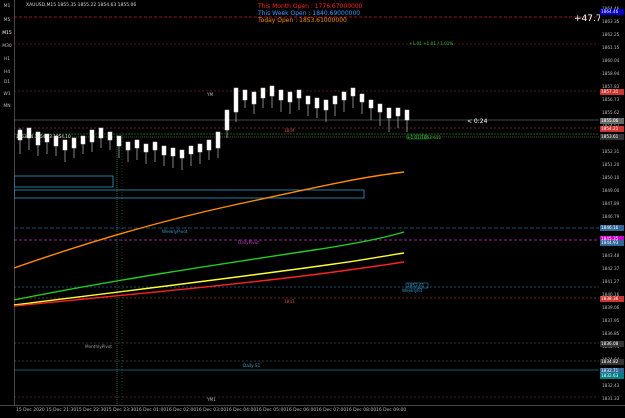  I want to click on tf-d1: D1, so click(7, 82).